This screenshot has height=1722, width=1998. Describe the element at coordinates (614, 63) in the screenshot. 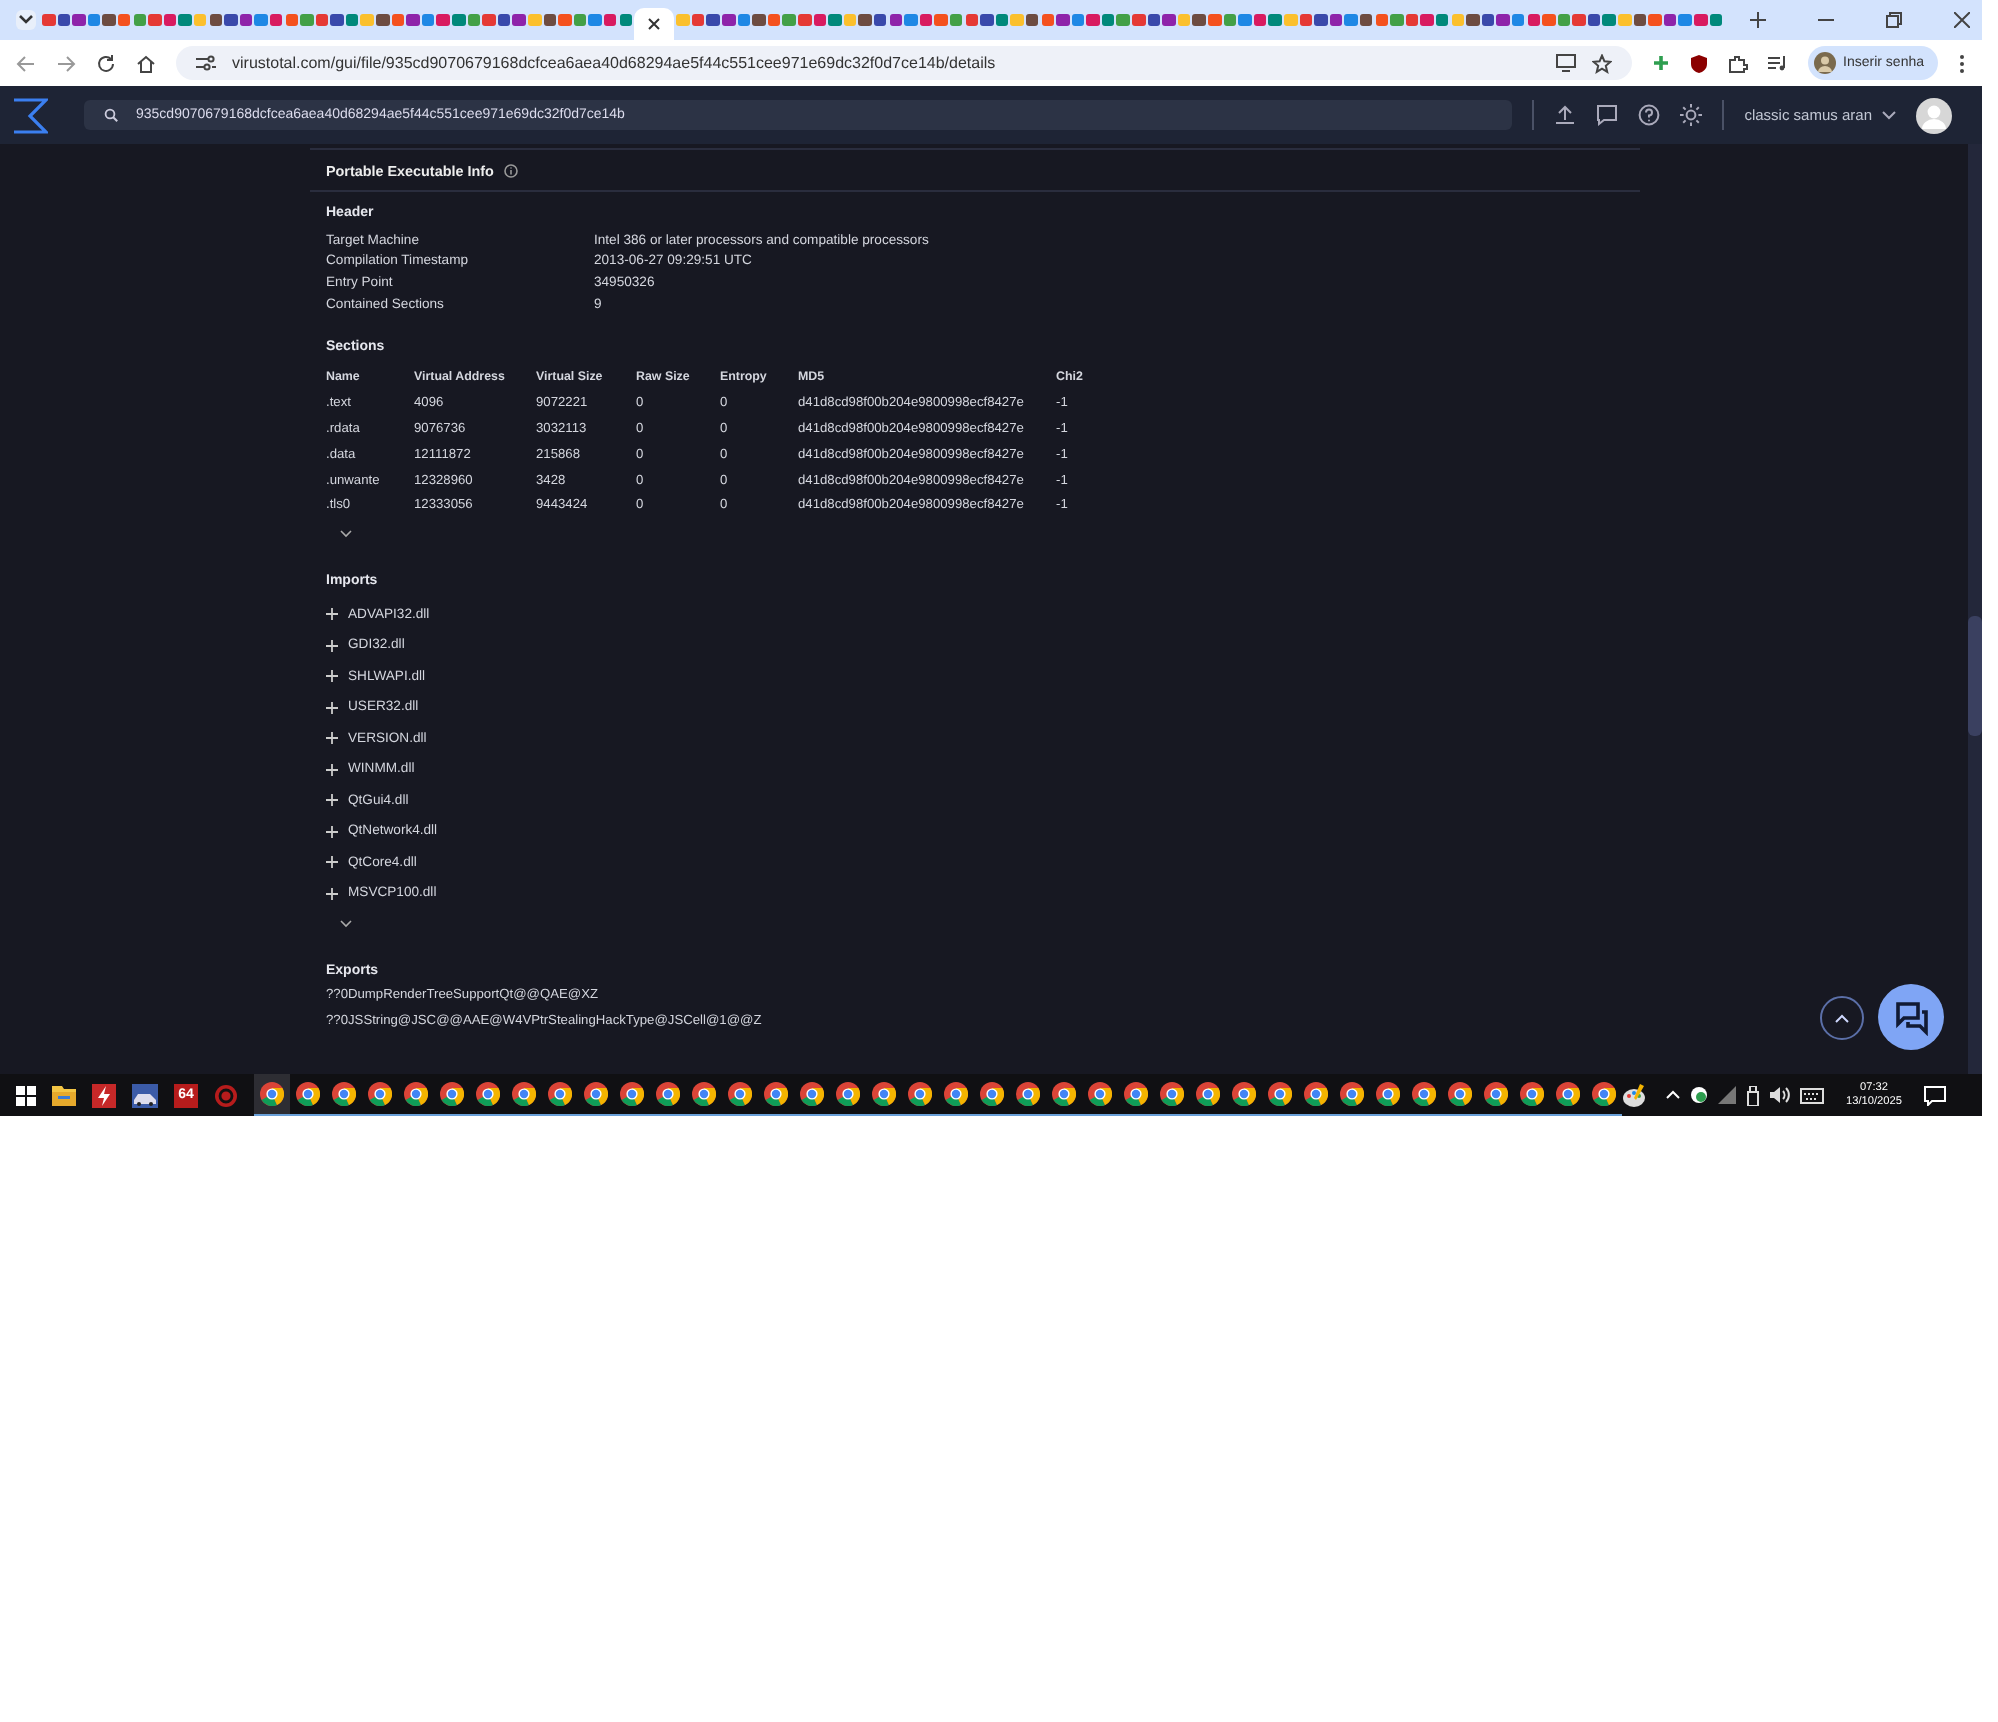

I see `url-text: virustotal.com/gui/file/935cd9070679168dcfcea6aea40d68294ae5f44c551cee971e69dc32f0d7ce14b/details` at that location.